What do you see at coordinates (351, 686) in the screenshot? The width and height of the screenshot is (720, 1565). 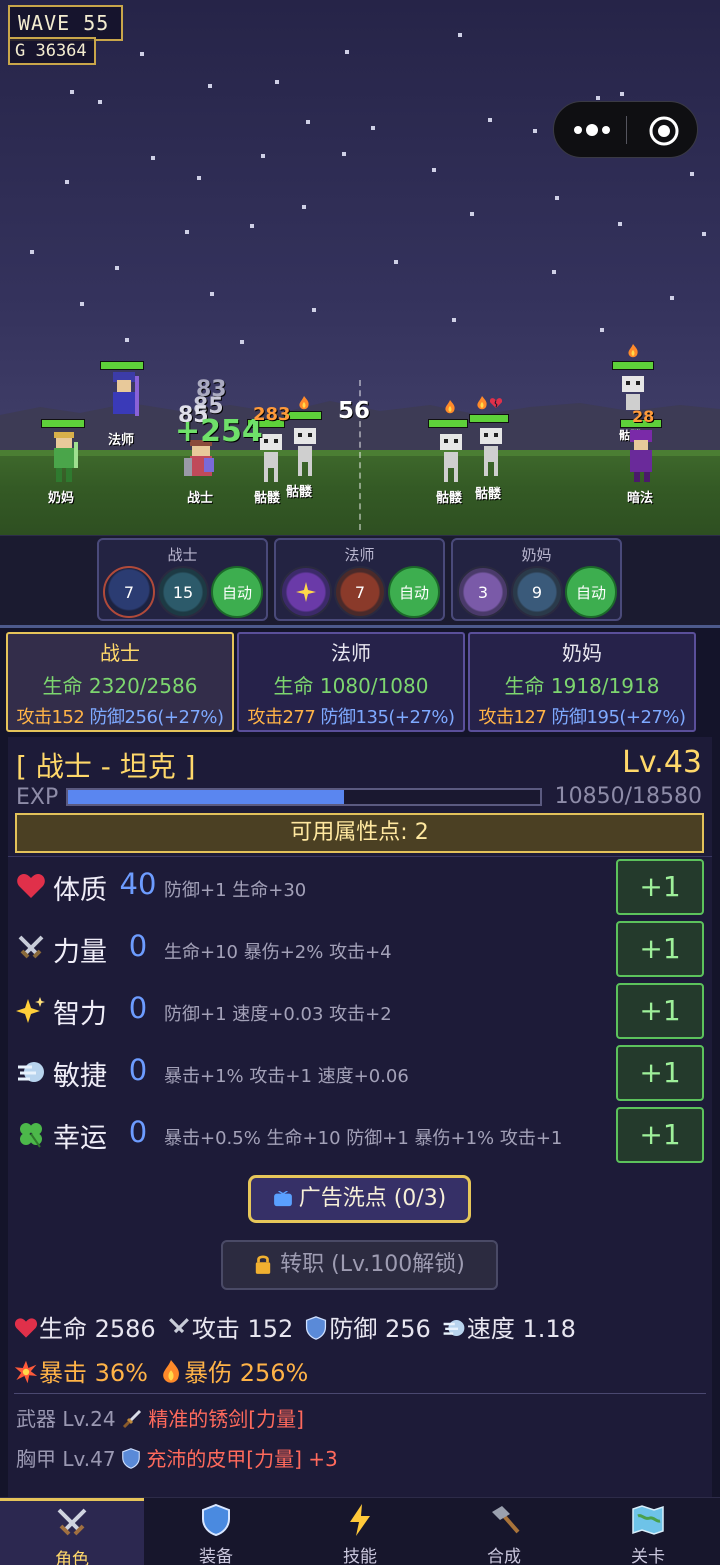 I see `hero-life: 生命 1080/1080` at bounding box center [351, 686].